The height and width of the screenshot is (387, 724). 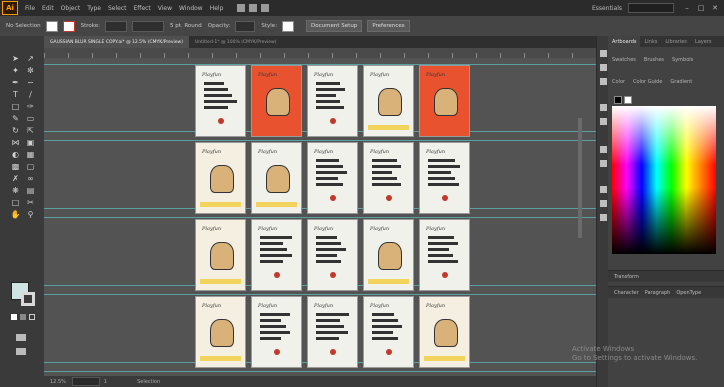 I want to click on arrange-docs-icon, so click(x=265, y=8).